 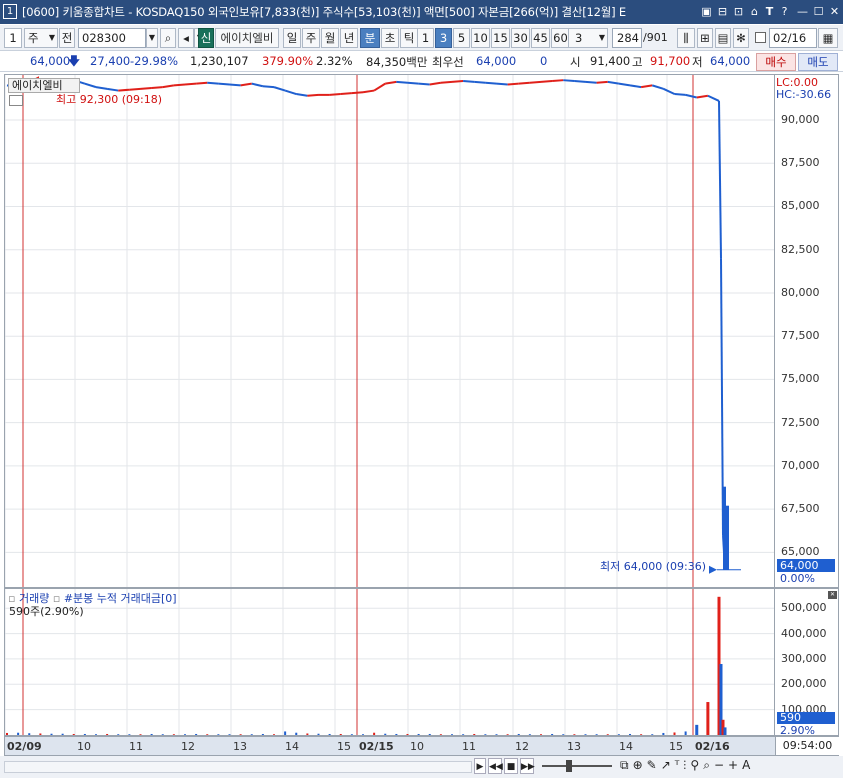 What do you see at coordinates (776, 62) in the screenshot?
I see `buy-button: 매수` at bounding box center [776, 62].